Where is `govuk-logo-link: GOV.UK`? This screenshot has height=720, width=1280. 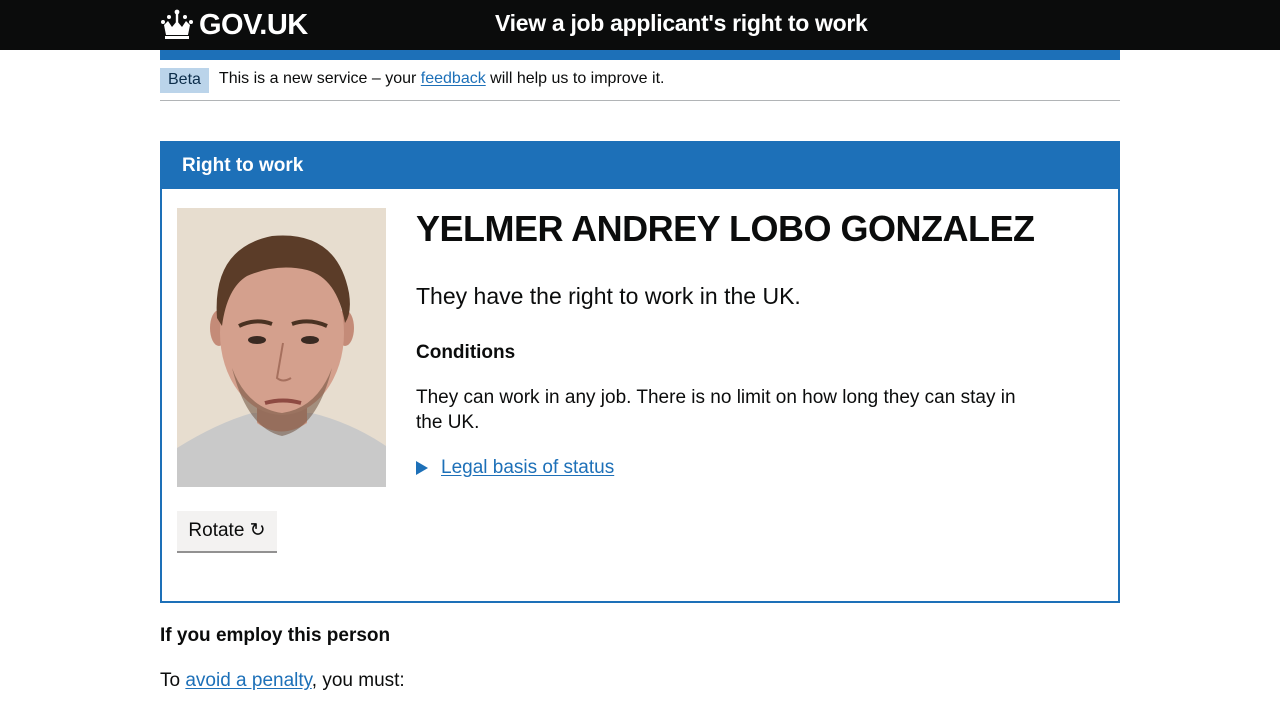 govuk-logo-link: GOV.UK is located at coordinates (234, 25).